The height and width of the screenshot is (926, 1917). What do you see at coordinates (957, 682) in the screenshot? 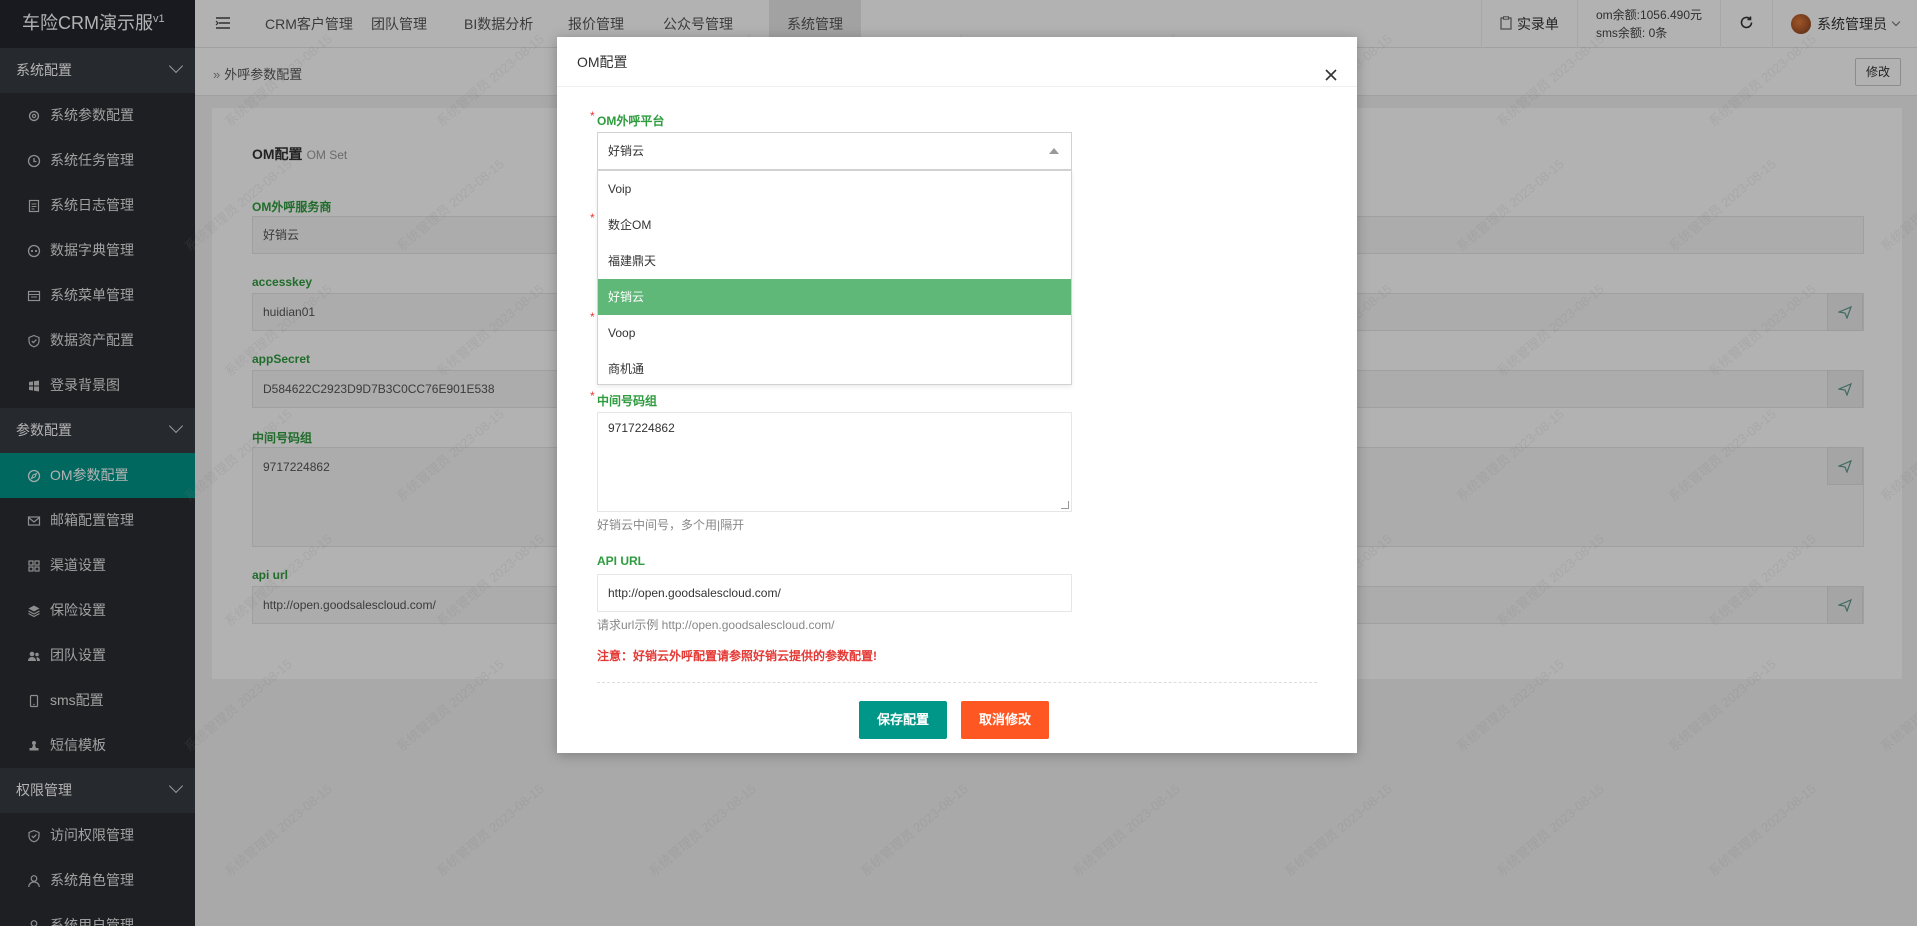
I see `divider` at bounding box center [957, 682].